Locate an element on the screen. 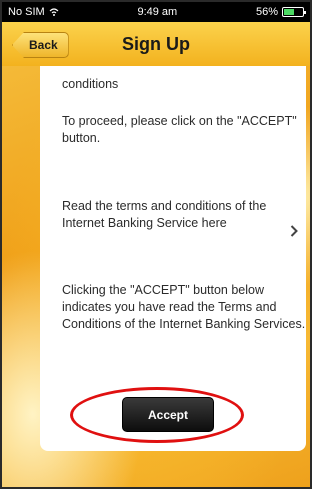 The height and width of the screenshot is (489, 320). page-title: Sign Up is located at coordinates (156, 43).